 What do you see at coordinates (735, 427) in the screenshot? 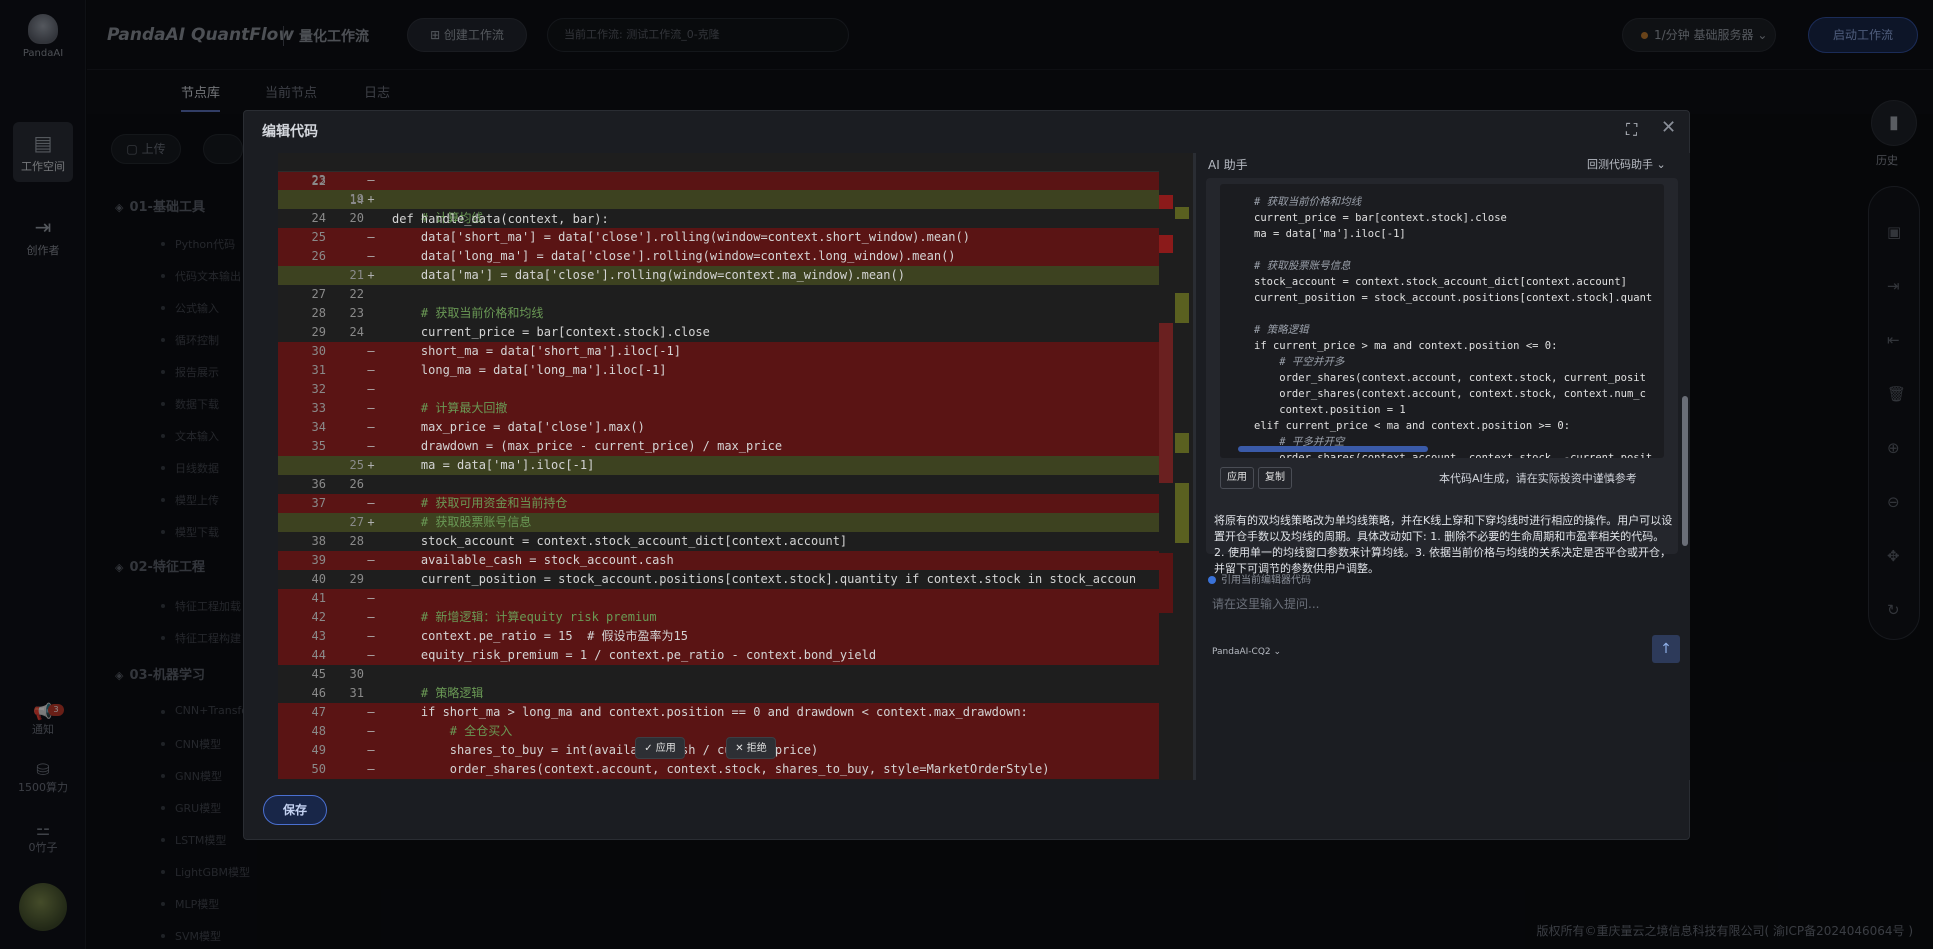
I see `code-line: 34 – max_price = data['close'].max()` at bounding box center [735, 427].